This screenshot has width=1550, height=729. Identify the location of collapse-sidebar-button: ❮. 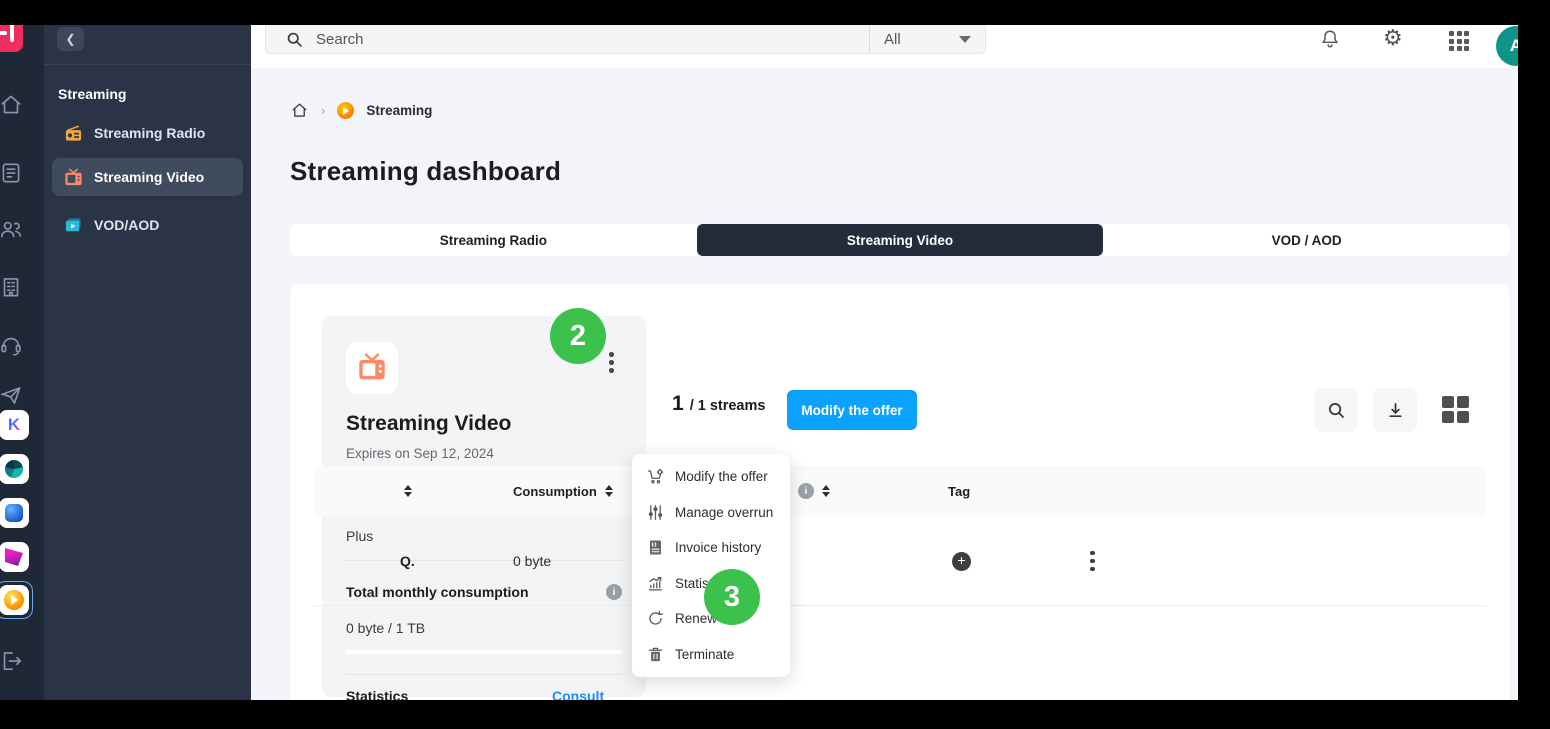
(70, 39).